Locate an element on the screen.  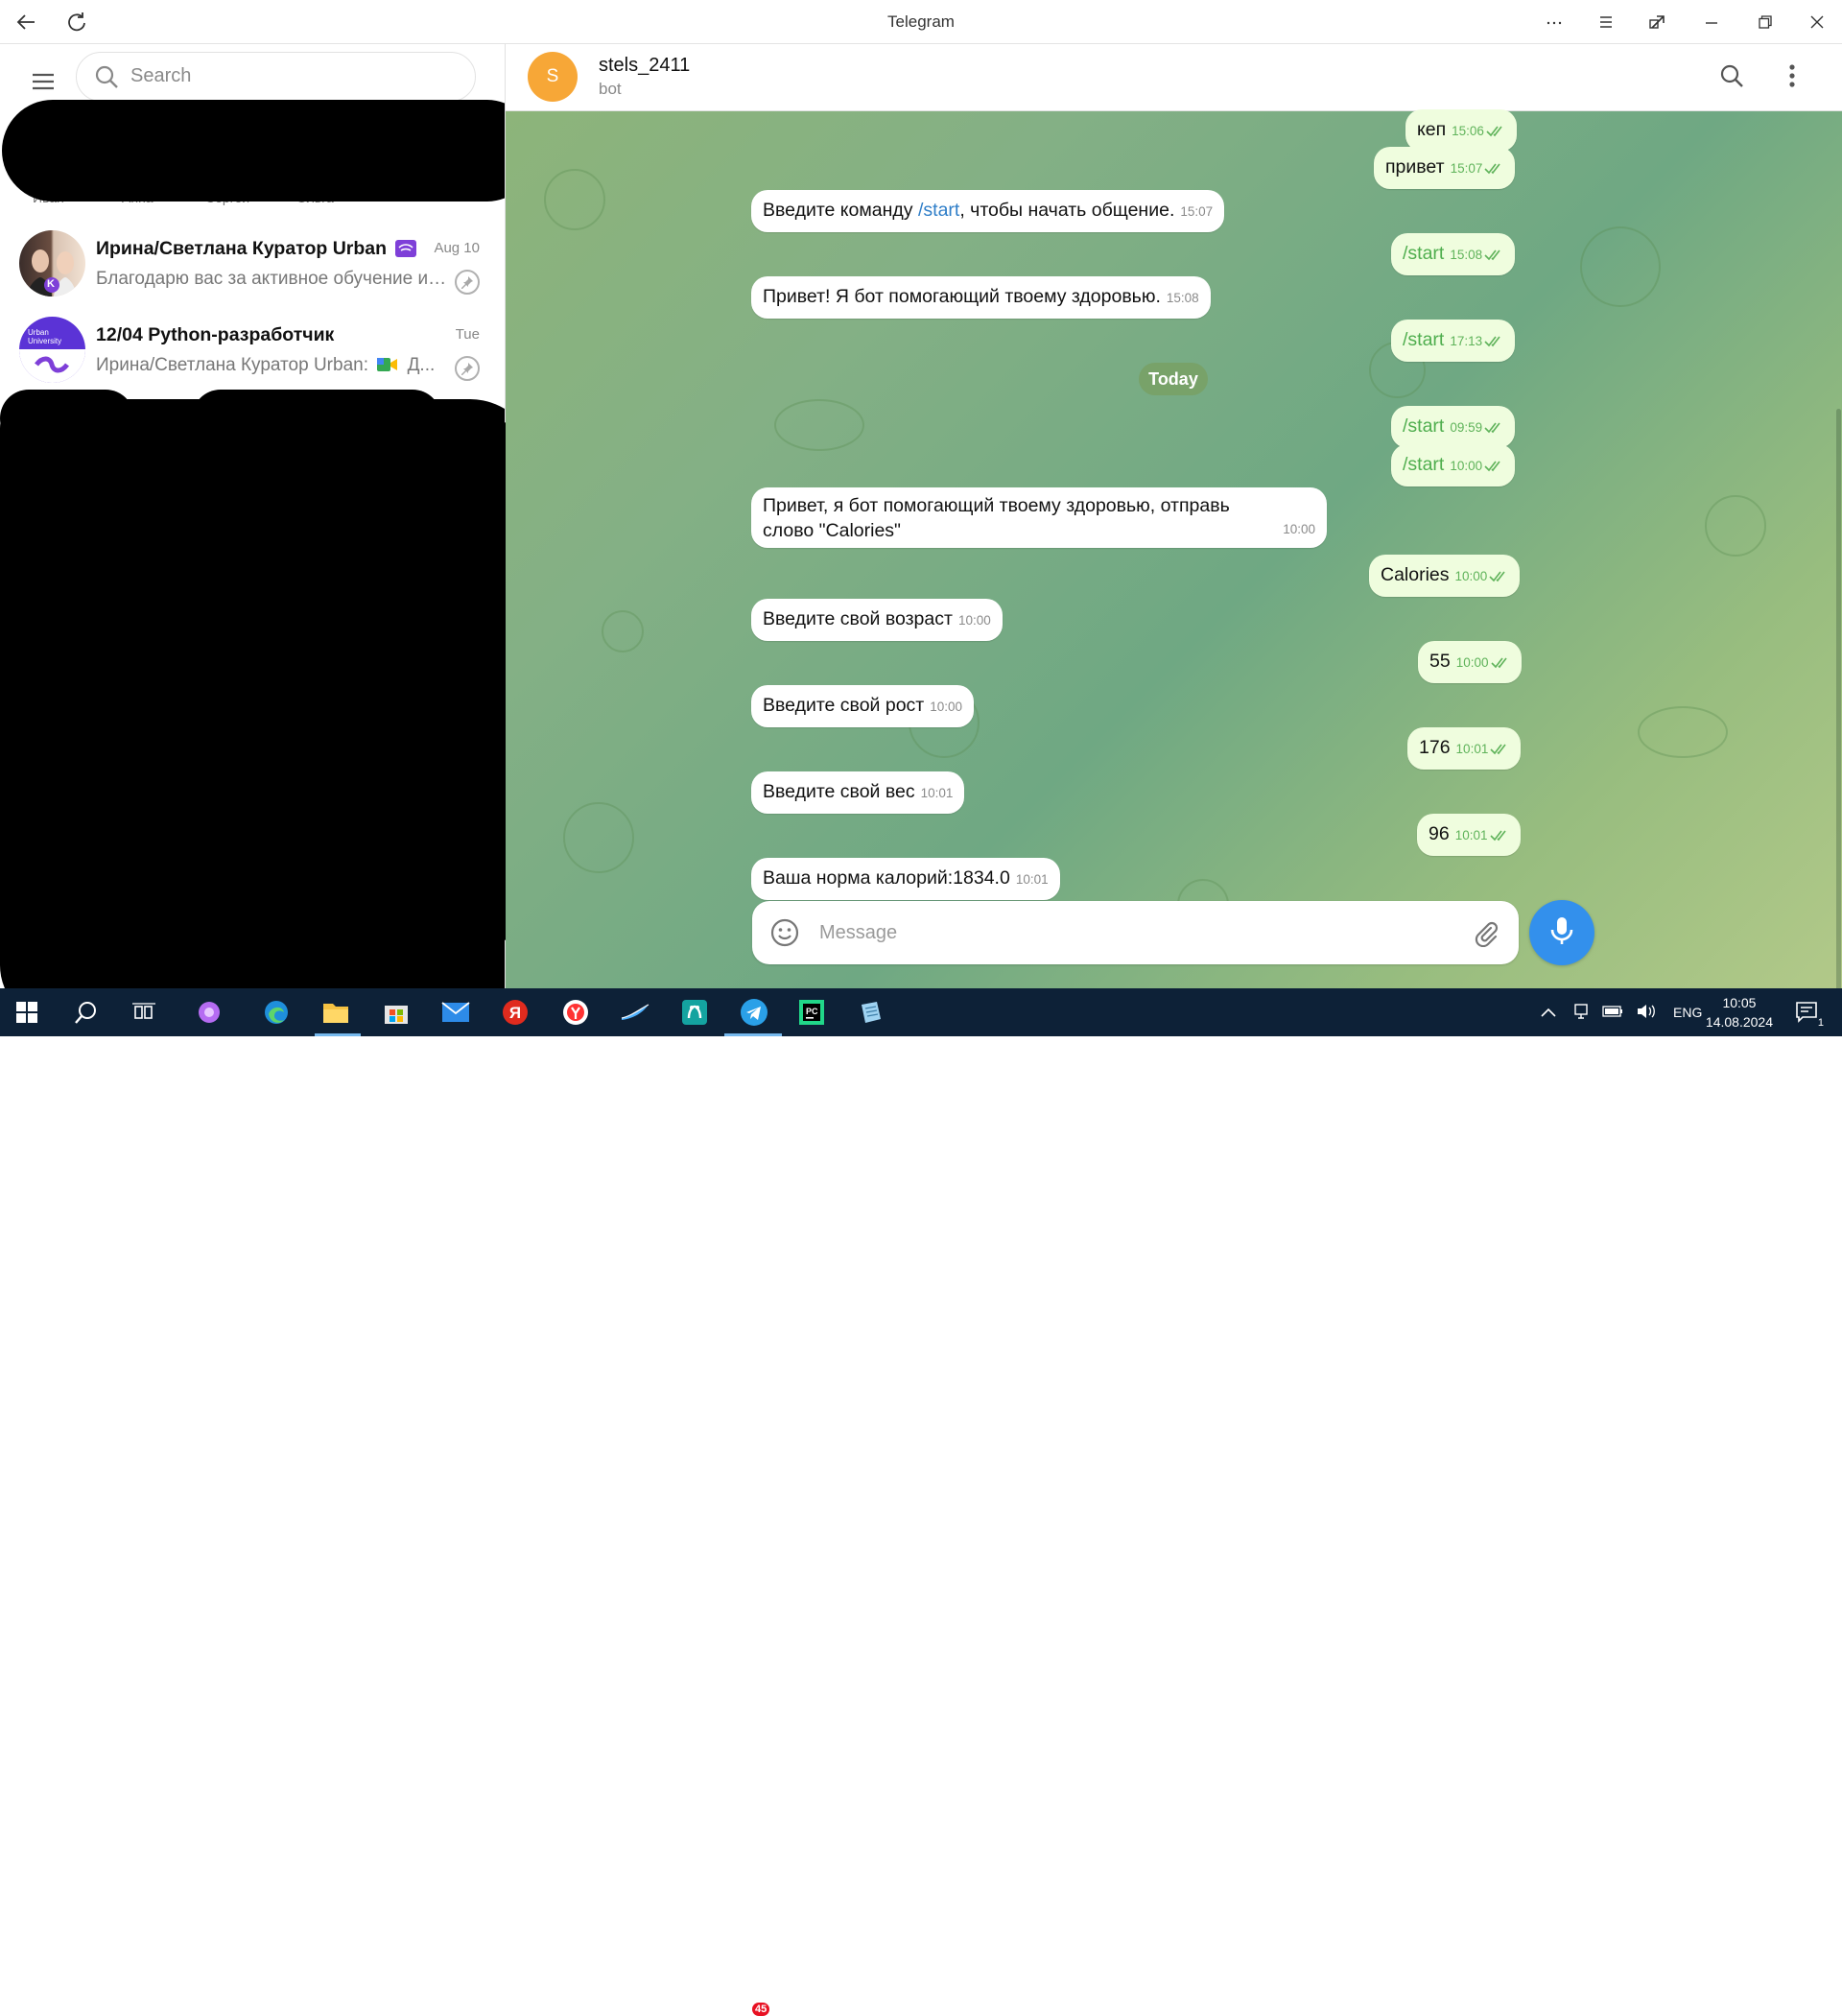
message-text: 176 is located at coordinates (1435, 747).